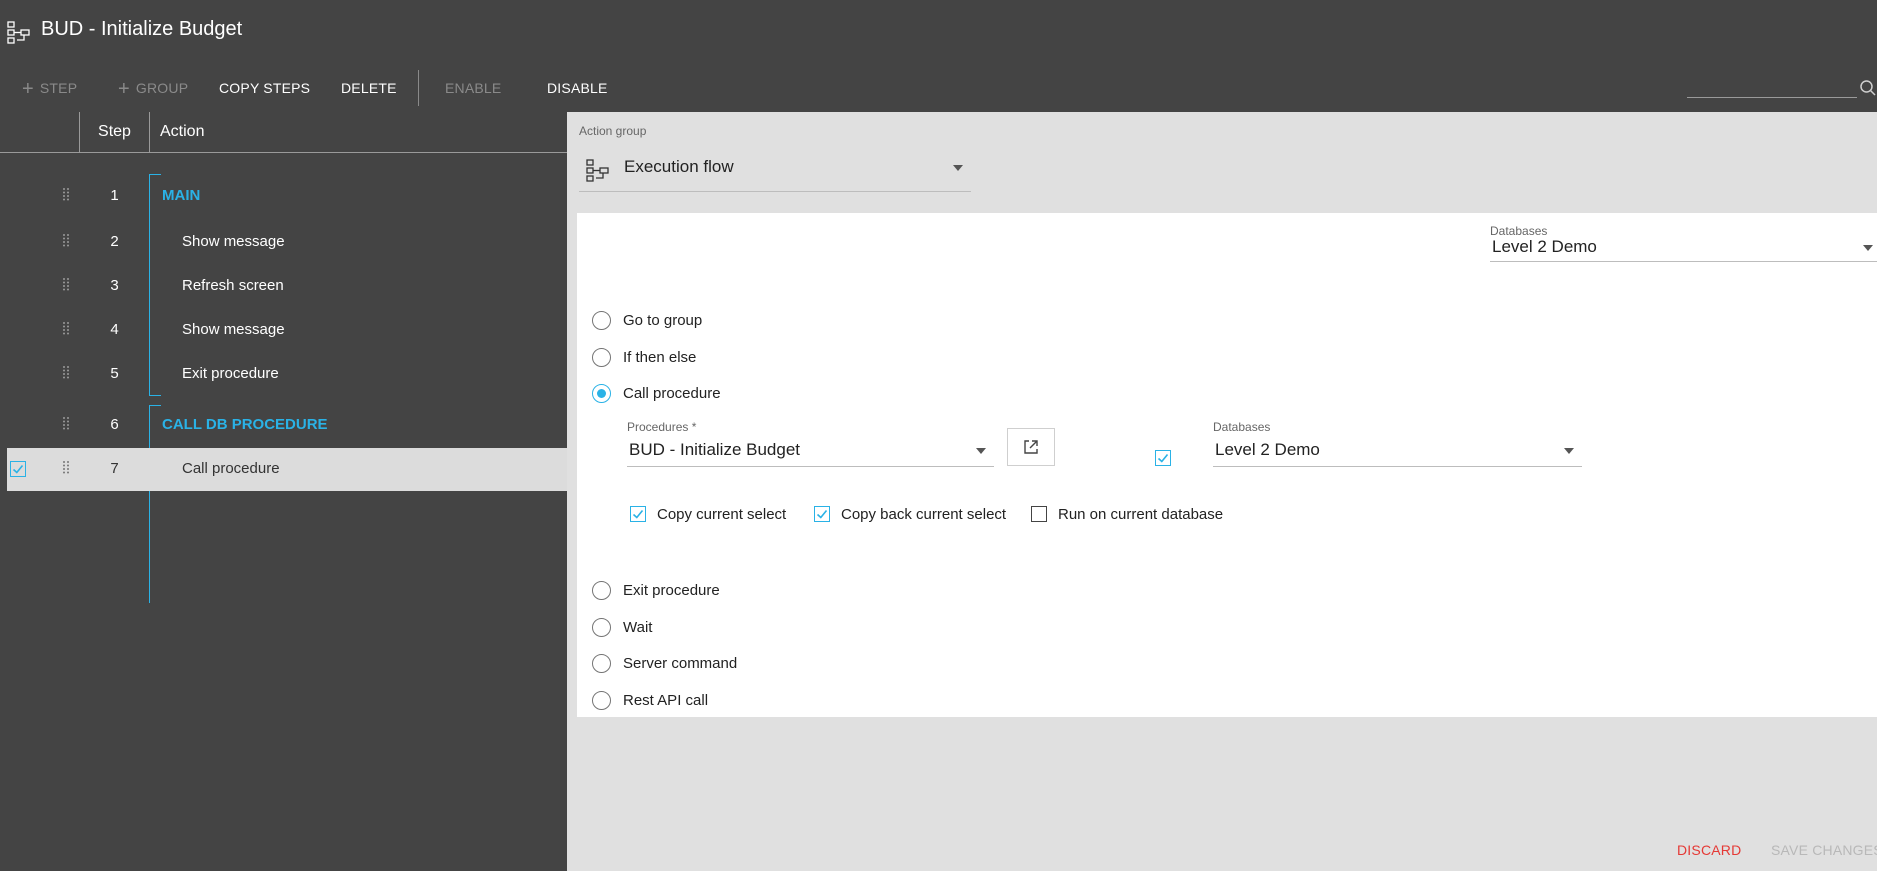 The height and width of the screenshot is (871, 1877). What do you see at coordinates (287, 242) in the screenshot?
I see `table-row: 2 Show message` at bounding box center [287, 242].